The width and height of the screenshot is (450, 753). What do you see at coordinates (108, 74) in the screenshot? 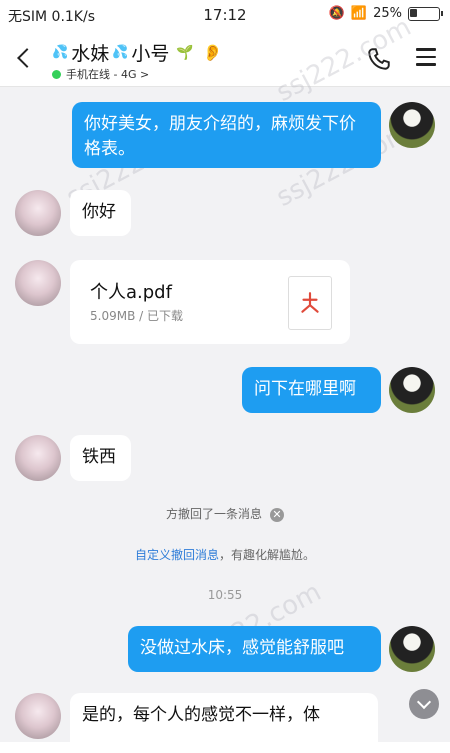
I see `online-status-text: 手机在线 - 4G >` at bounding box center [108, 74].